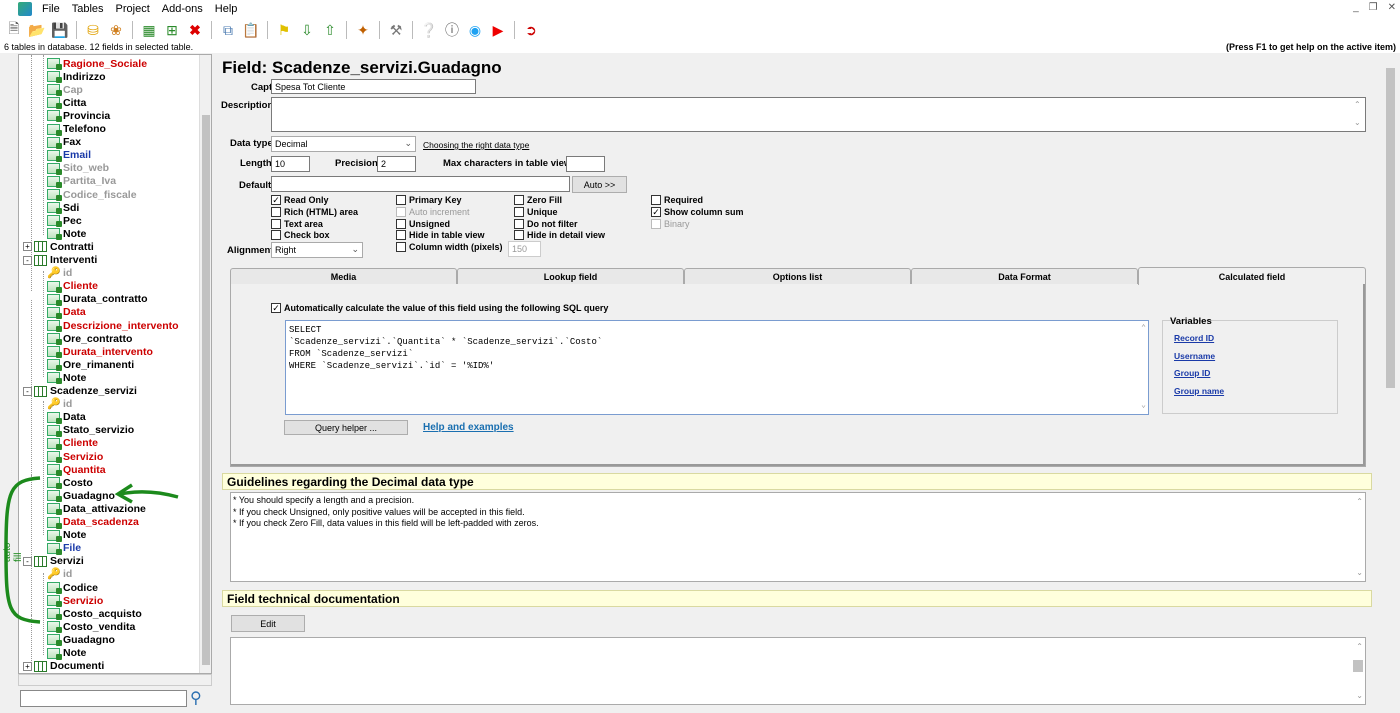  What do you see at coordinates (670, 224) in the screenshot?
I see `binary-checkbox: Binary` at bounding box center [670, 224].